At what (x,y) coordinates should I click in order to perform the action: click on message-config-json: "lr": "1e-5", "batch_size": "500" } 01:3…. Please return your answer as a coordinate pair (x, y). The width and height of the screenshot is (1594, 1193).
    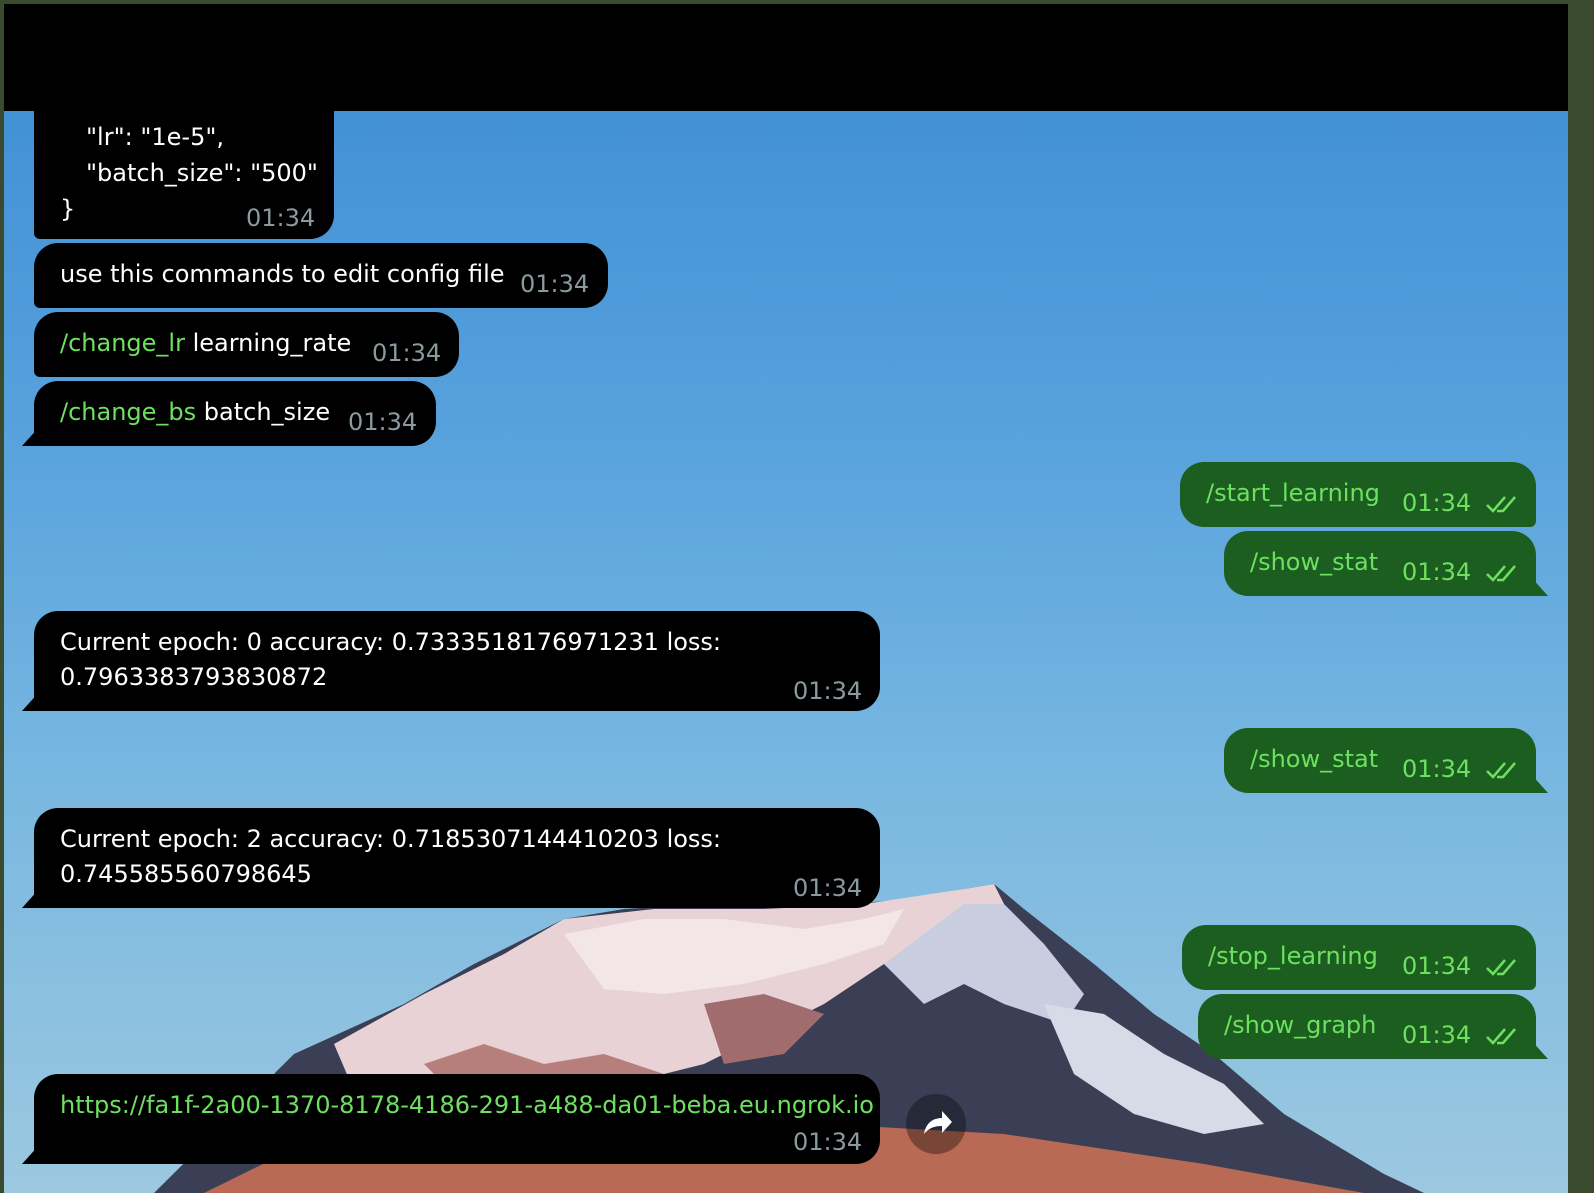
    Looking at the image, I should click on (184, 166).